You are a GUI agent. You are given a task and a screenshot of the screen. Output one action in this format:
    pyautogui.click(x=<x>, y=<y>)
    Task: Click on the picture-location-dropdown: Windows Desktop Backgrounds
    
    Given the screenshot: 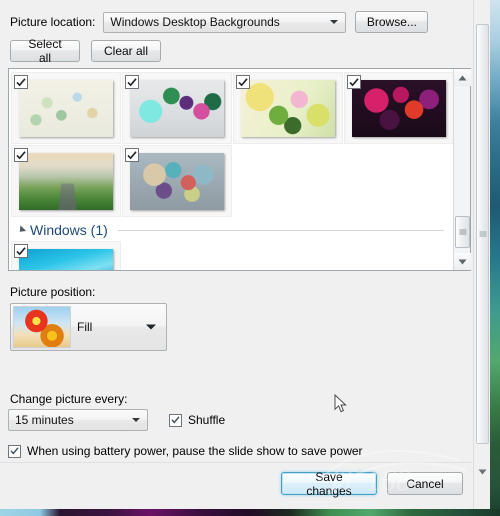 What is the action you would take?
    pyautogui.click(x=225, y=22)
    